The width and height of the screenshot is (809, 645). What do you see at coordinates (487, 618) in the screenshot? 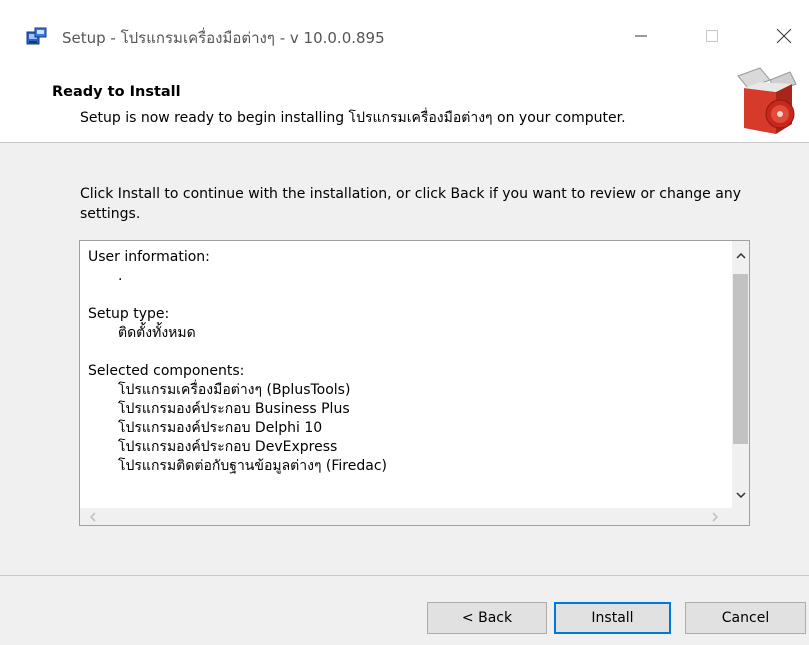
I see `back-button: < Back` at bounding box center [487, 618].